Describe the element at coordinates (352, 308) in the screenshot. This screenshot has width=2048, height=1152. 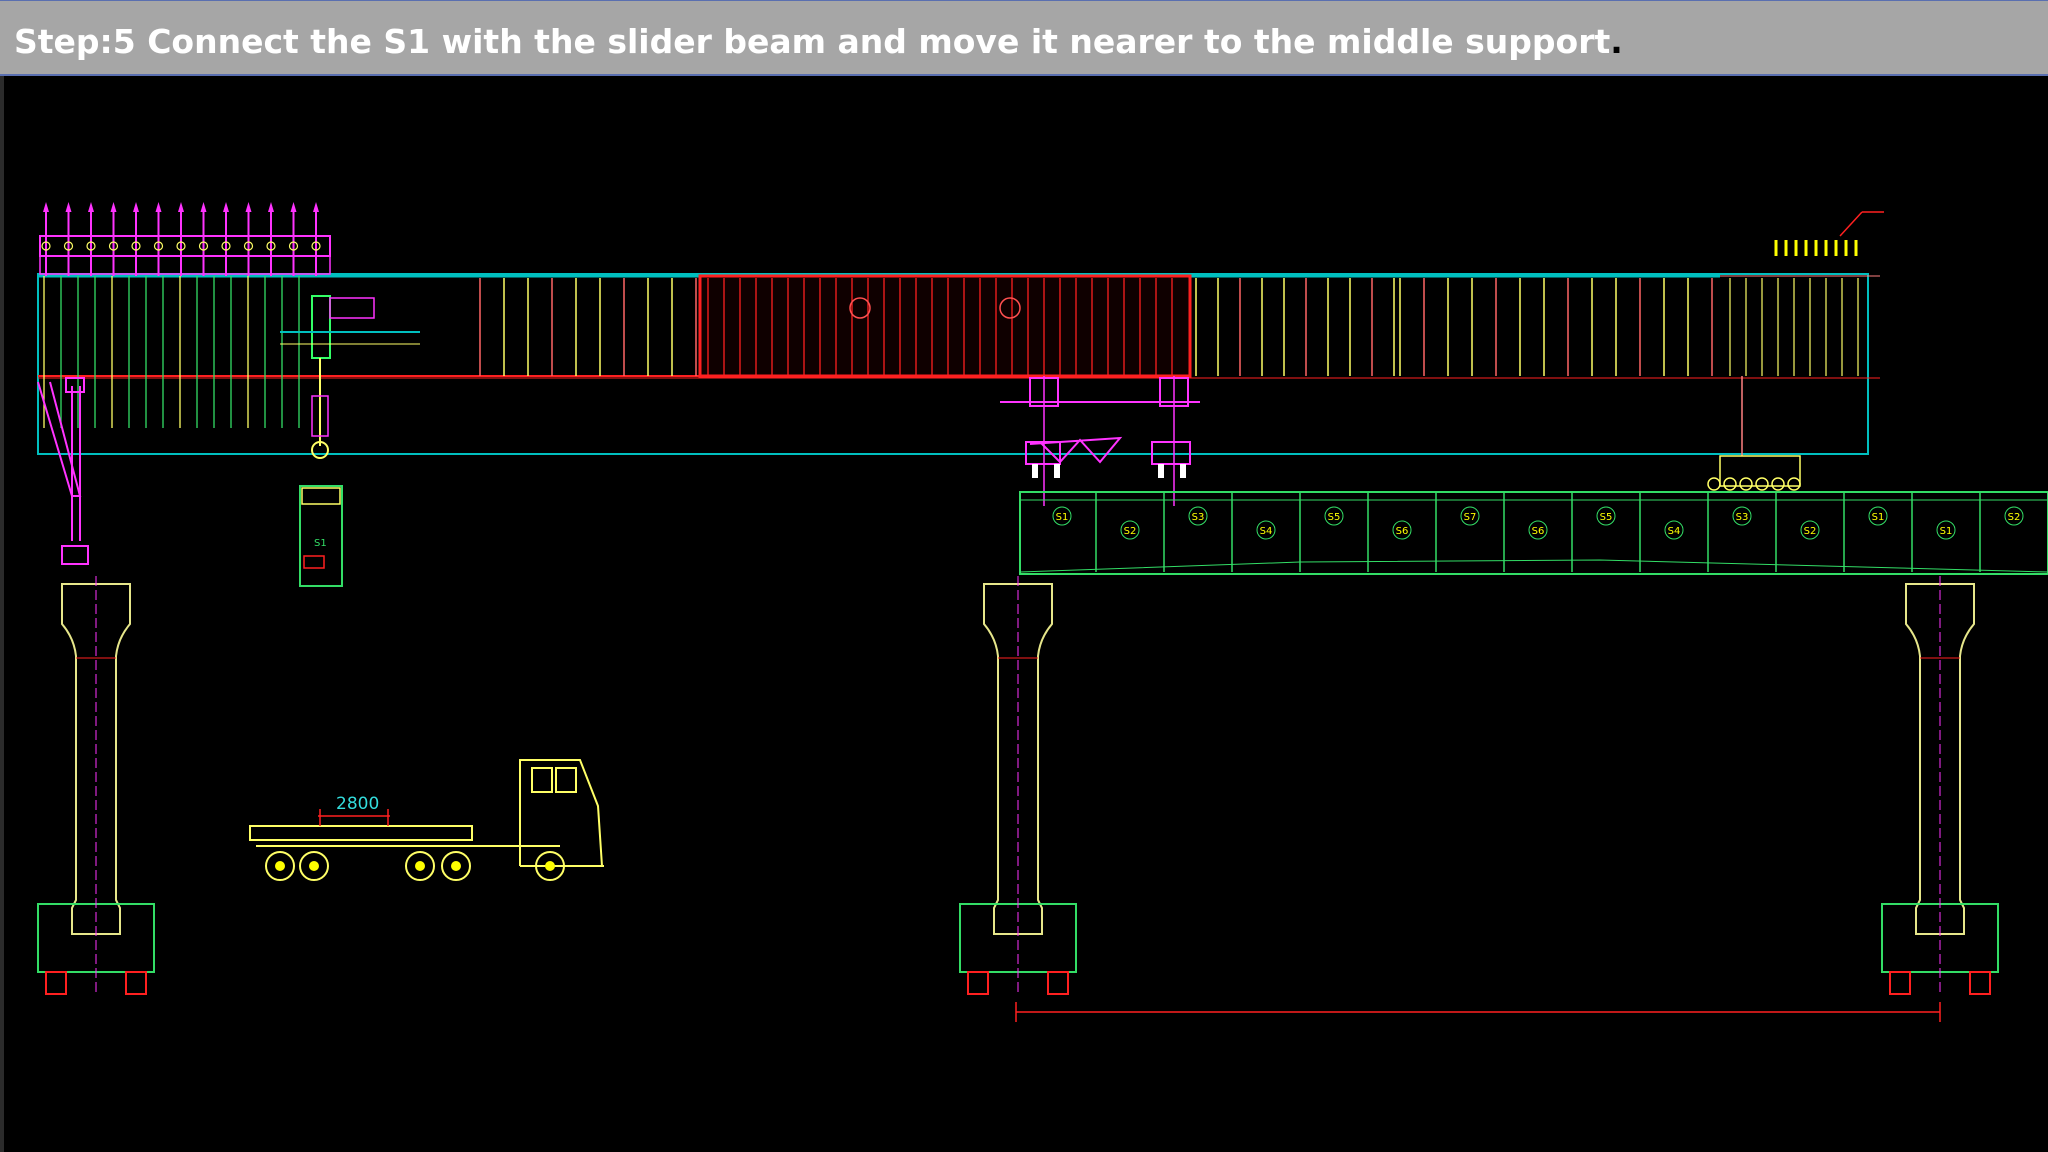
I see `trolley-arm` at that location.